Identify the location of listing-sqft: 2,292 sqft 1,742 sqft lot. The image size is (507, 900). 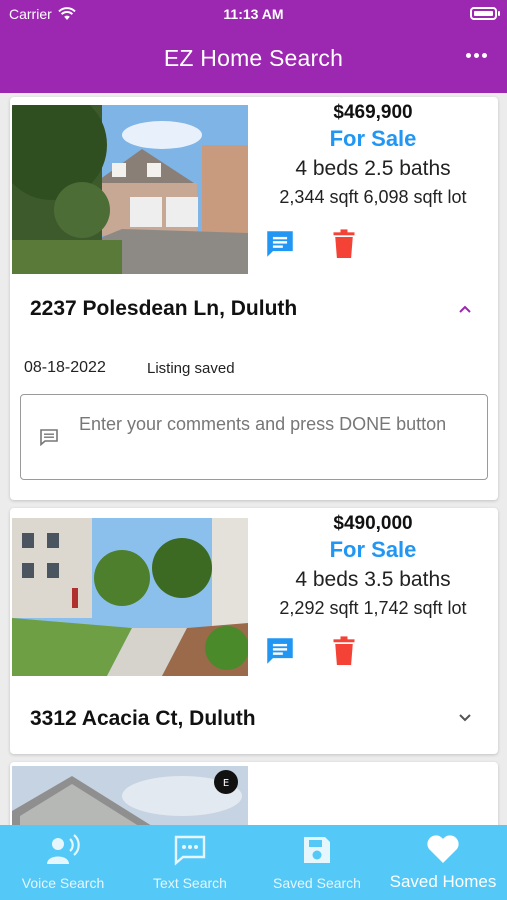
(373, 608).